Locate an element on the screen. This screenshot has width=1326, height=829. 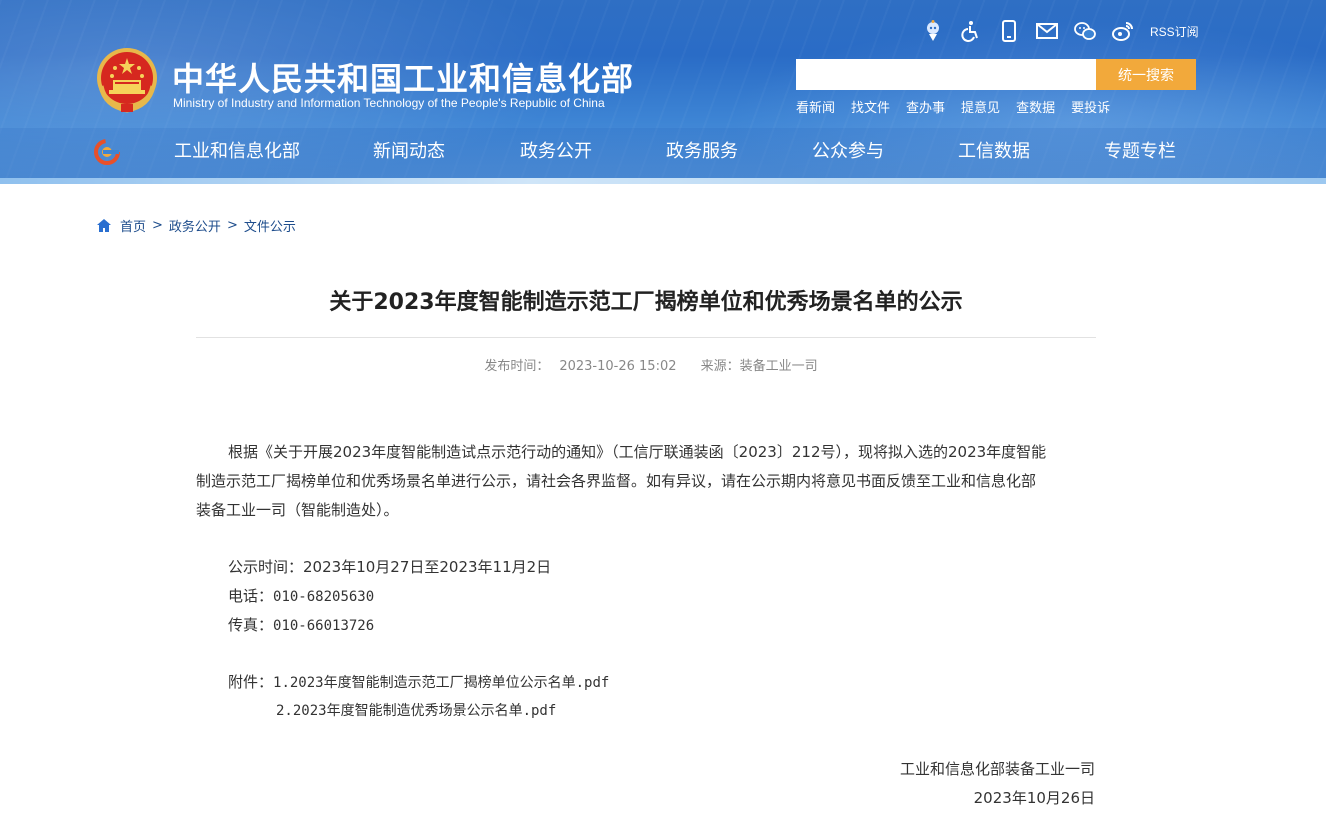
rss-link: RSS订阅 is located at coordinates (1174, 31).